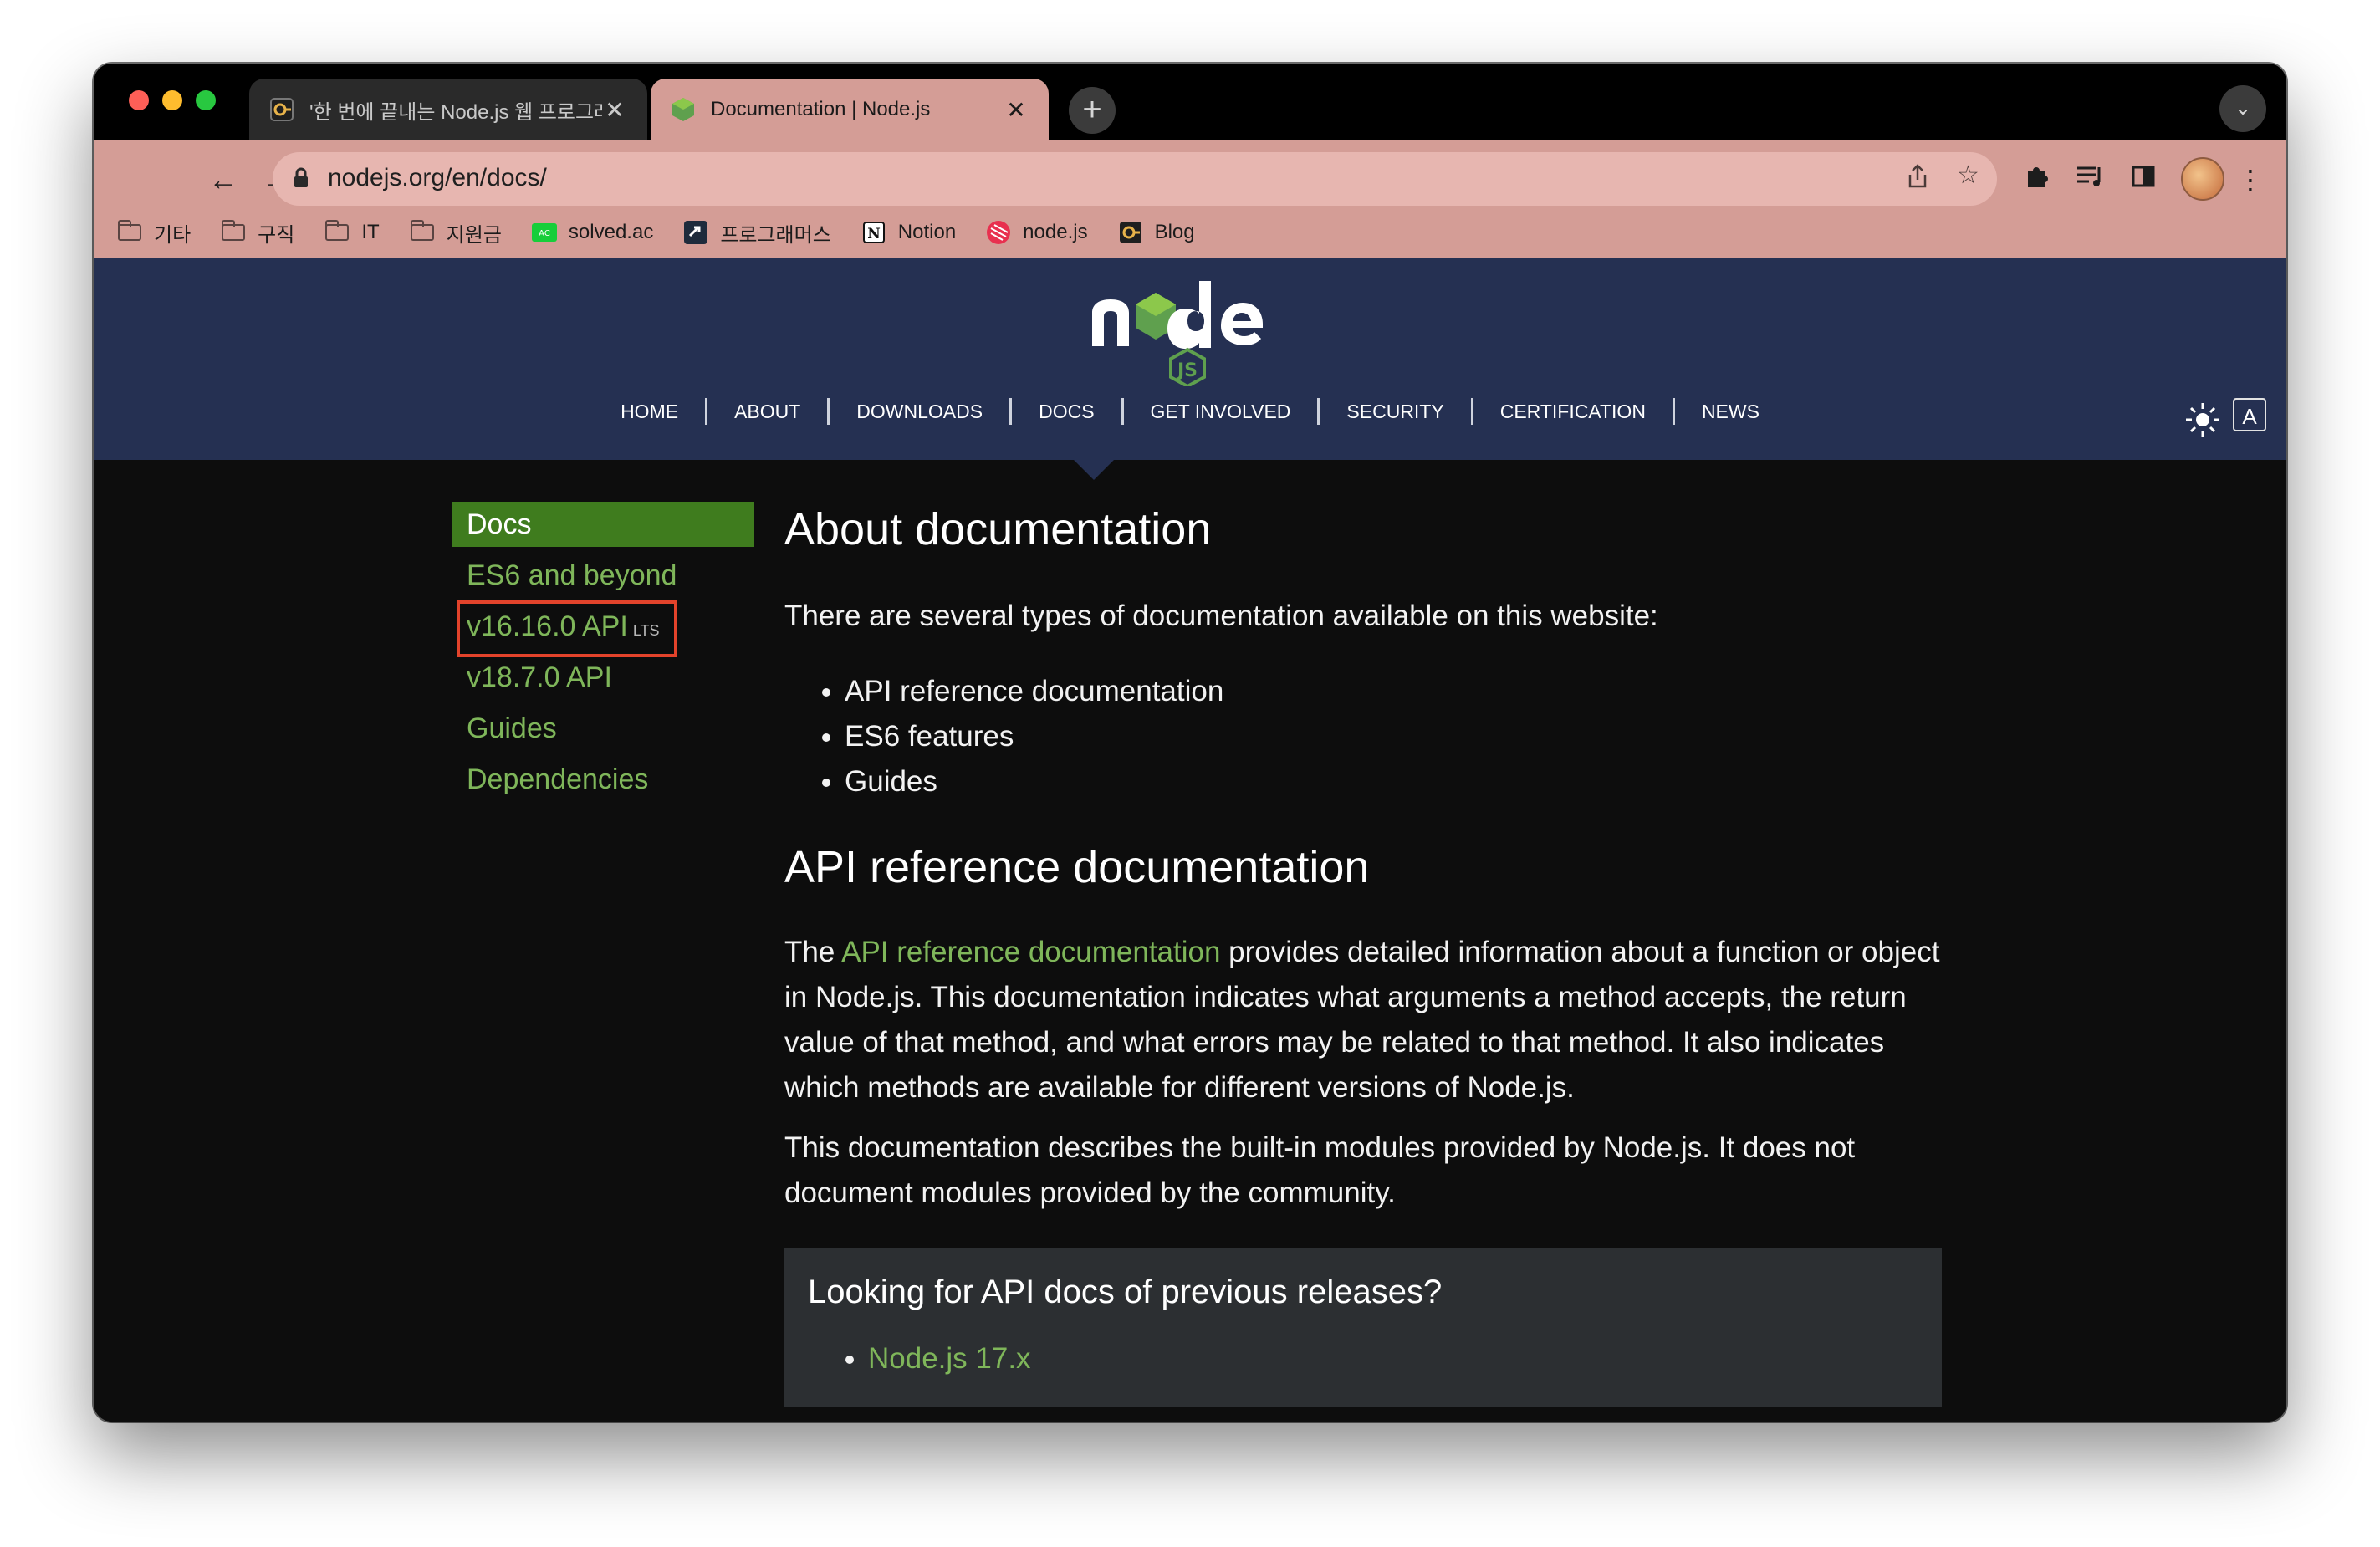  I want to click on side-panel-icon, so click(2143, 180).